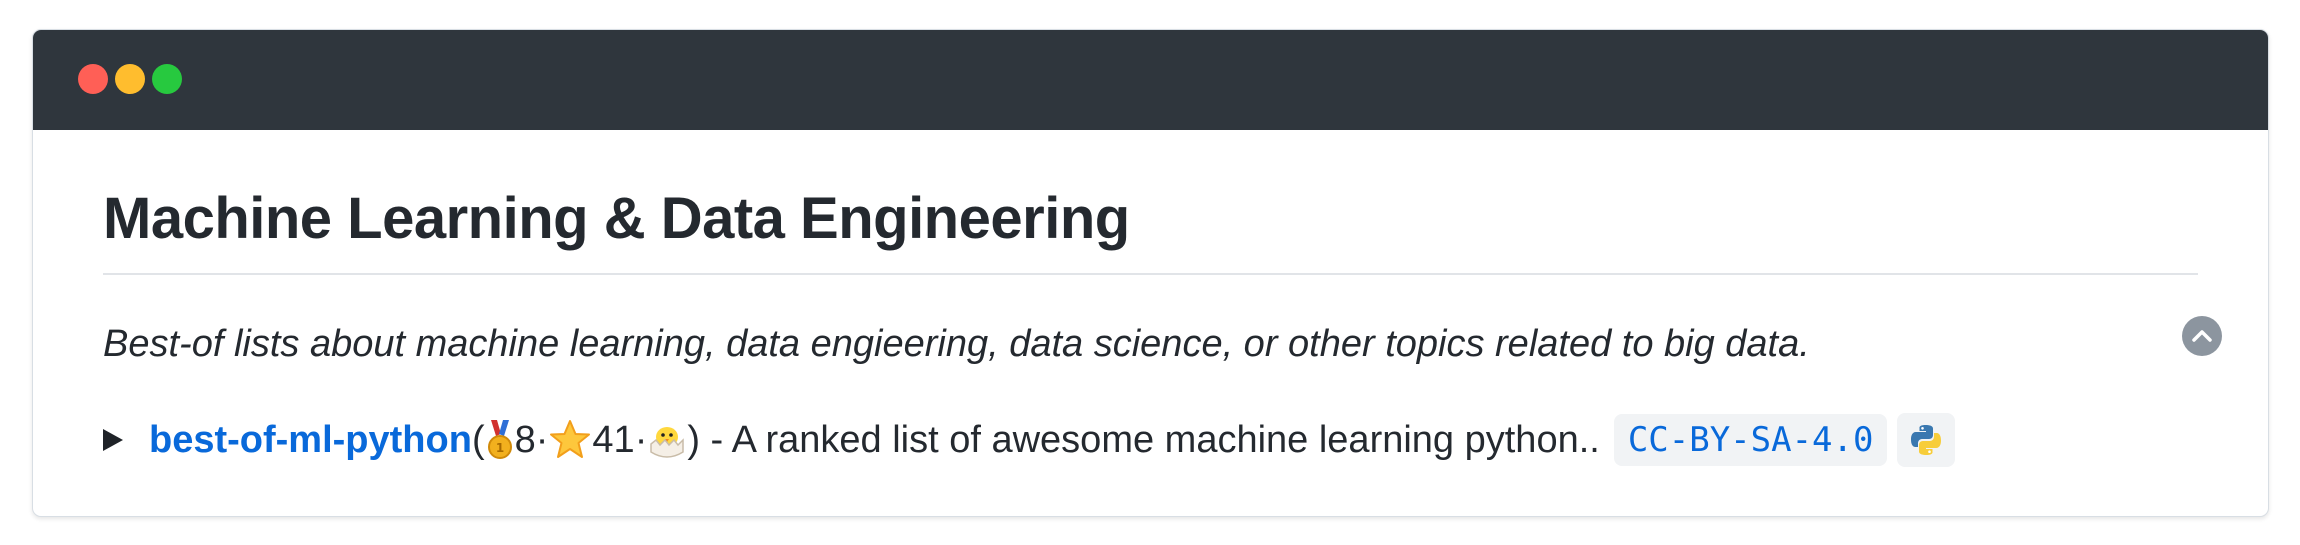 The image size is (2300, 545). Describe the element at coordinates (570, 439) in the screenshot. I see `star-icon` at that location.